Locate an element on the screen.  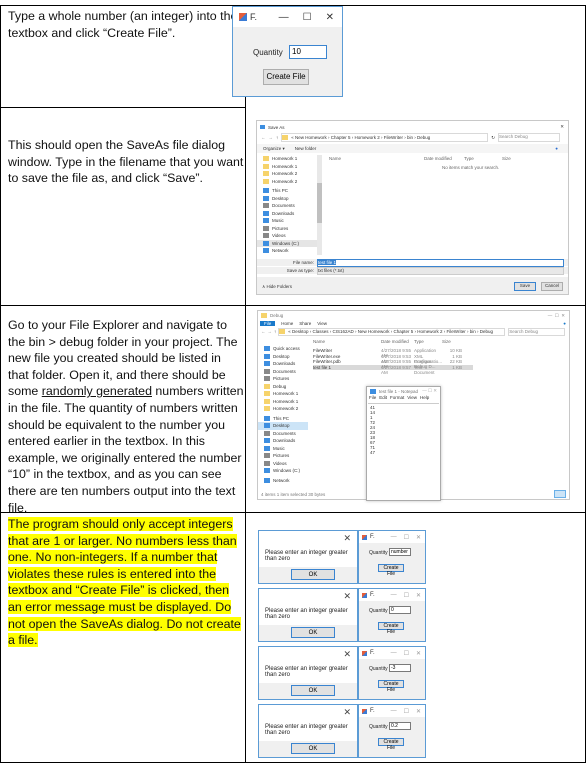
file-name-input: test file 1 is located at coordinates (440, 262).